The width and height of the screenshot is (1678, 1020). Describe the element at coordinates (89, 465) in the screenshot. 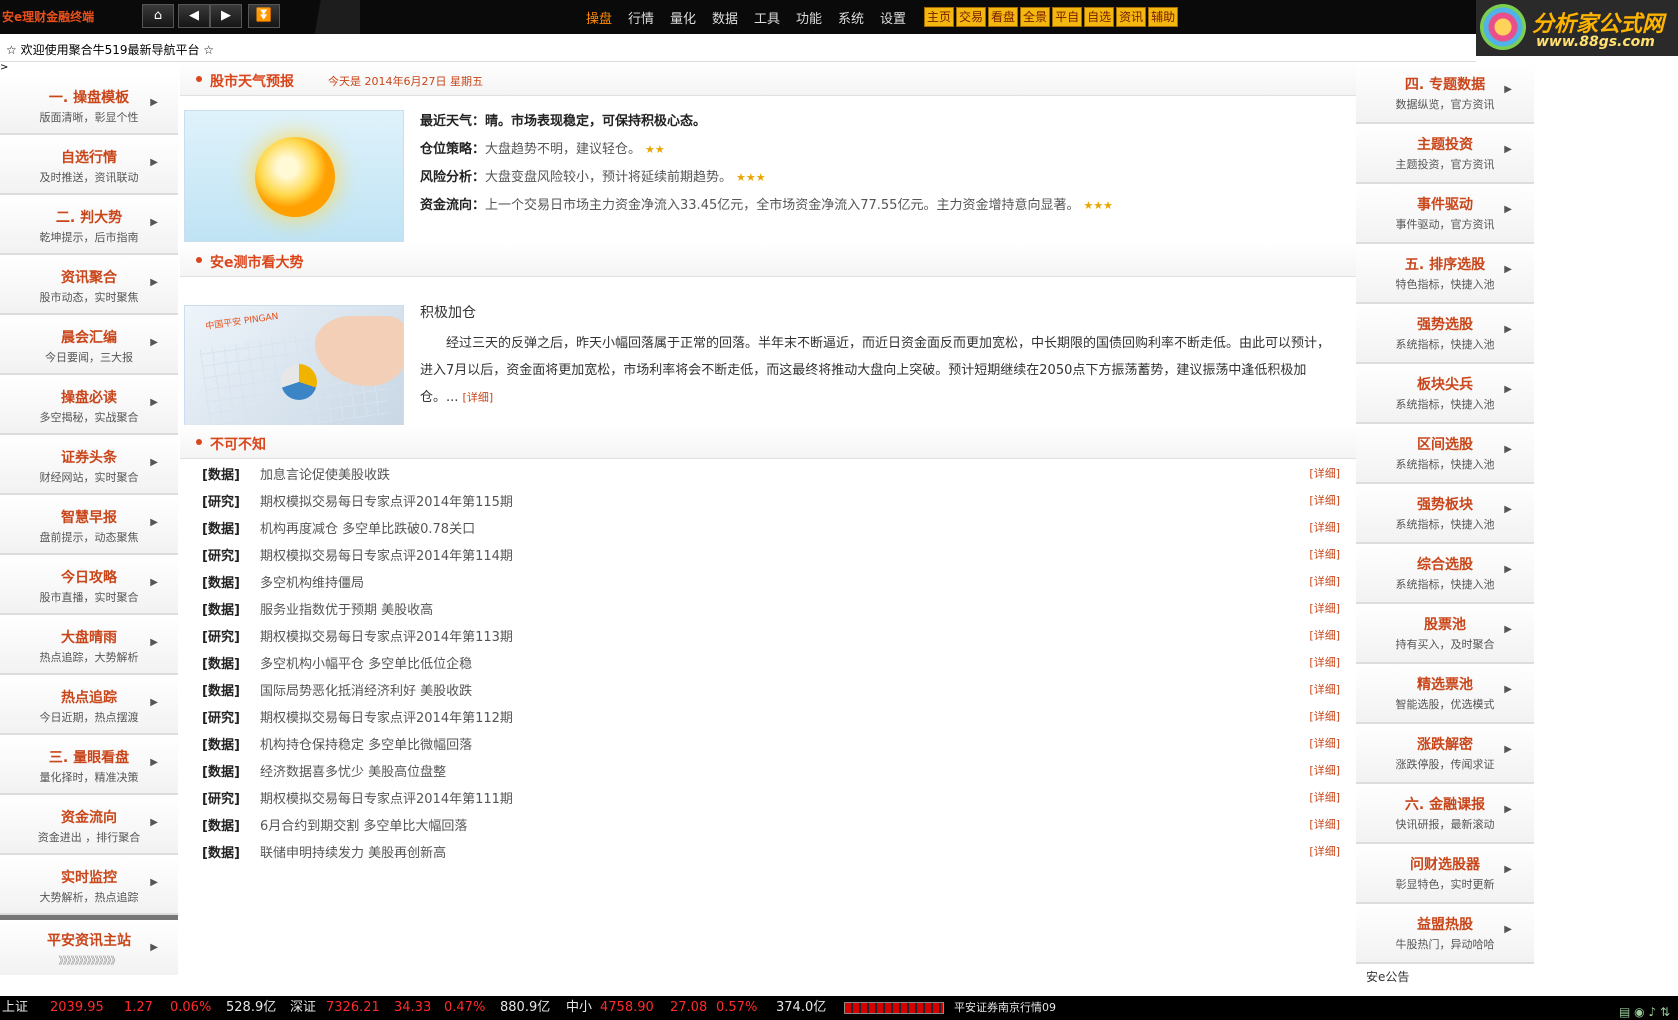

I see `sidebar-item: 证券头条 财经网站，实时聚合 ▶` at that location.